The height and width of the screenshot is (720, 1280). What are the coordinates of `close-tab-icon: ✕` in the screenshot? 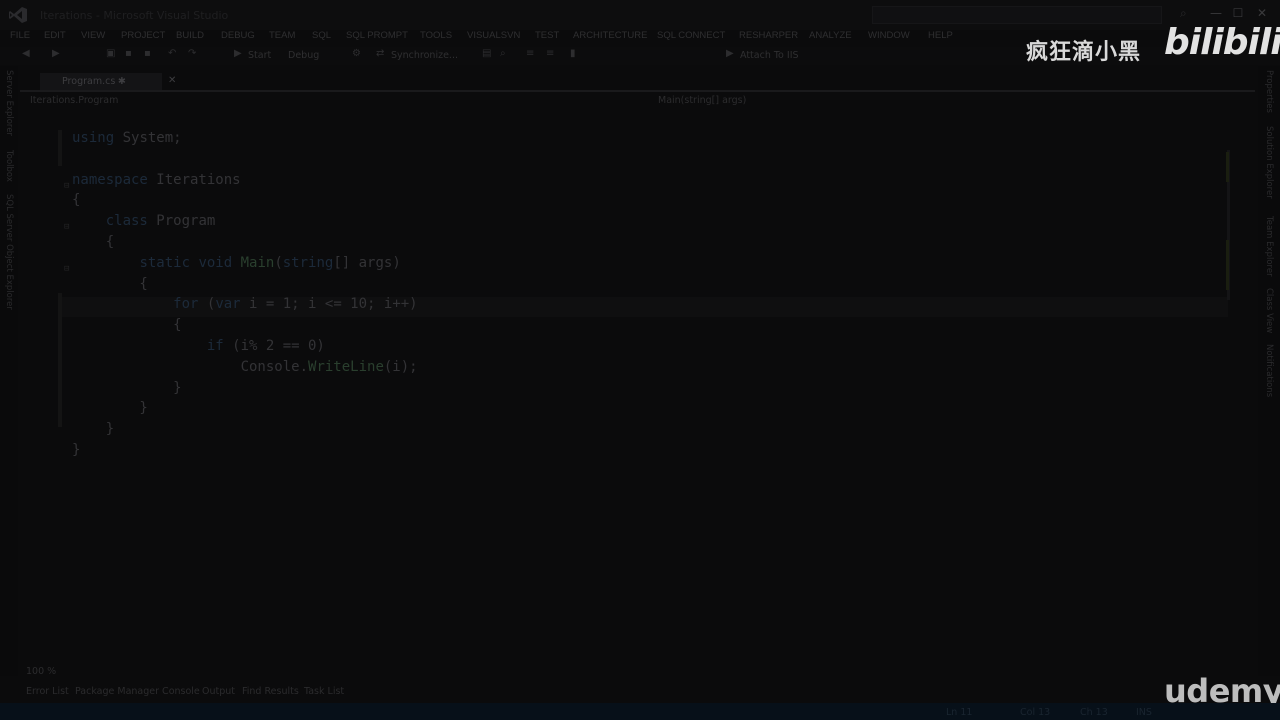 It's located at (172, 80).